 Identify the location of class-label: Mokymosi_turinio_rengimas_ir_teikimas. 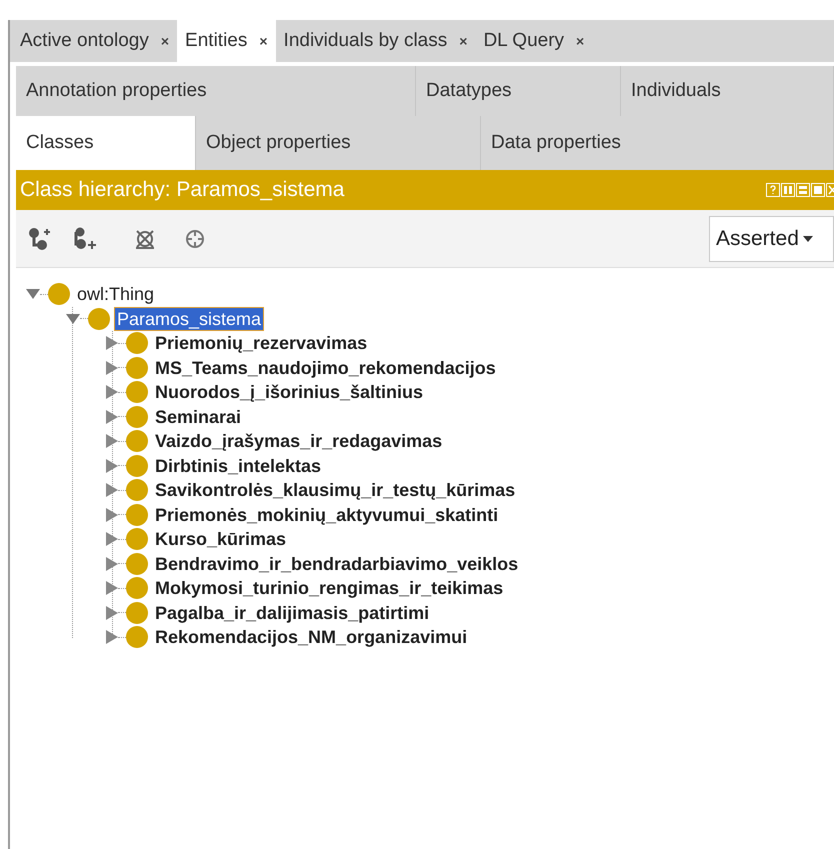
(329, 588).